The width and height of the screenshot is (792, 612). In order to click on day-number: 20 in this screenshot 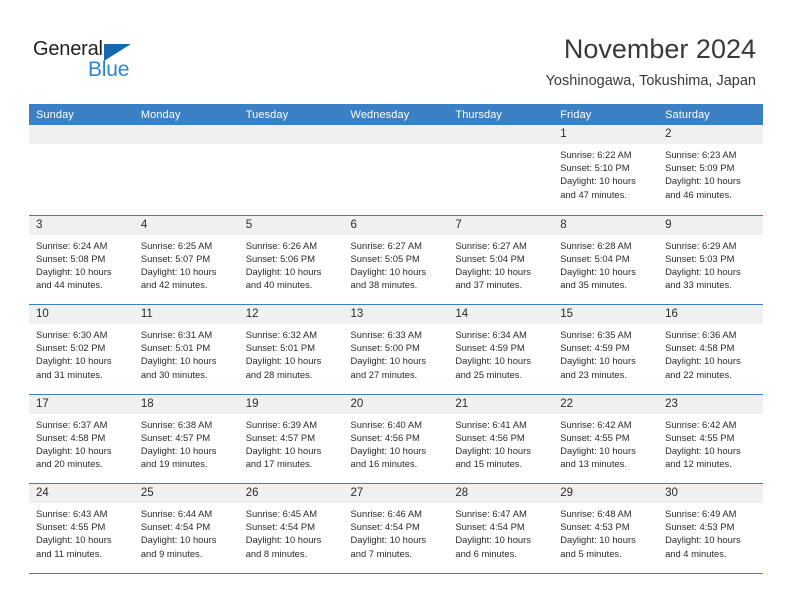, I will do `click(396, 404)`.